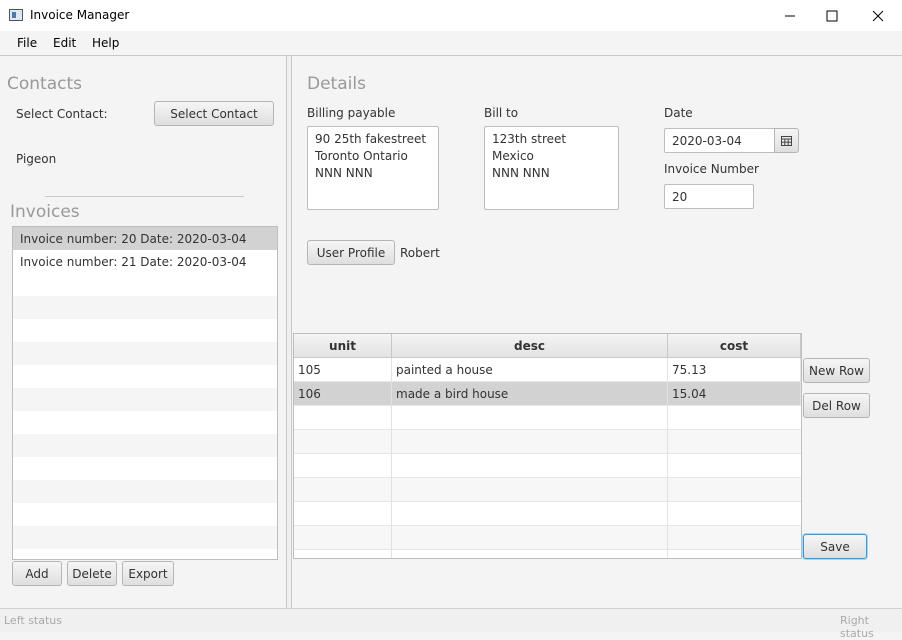 The image size is (902, 640). What do you see at coordinates (144, 196) in the screenshot?
I see `contacts-separator` at bounding box center [144, 196].